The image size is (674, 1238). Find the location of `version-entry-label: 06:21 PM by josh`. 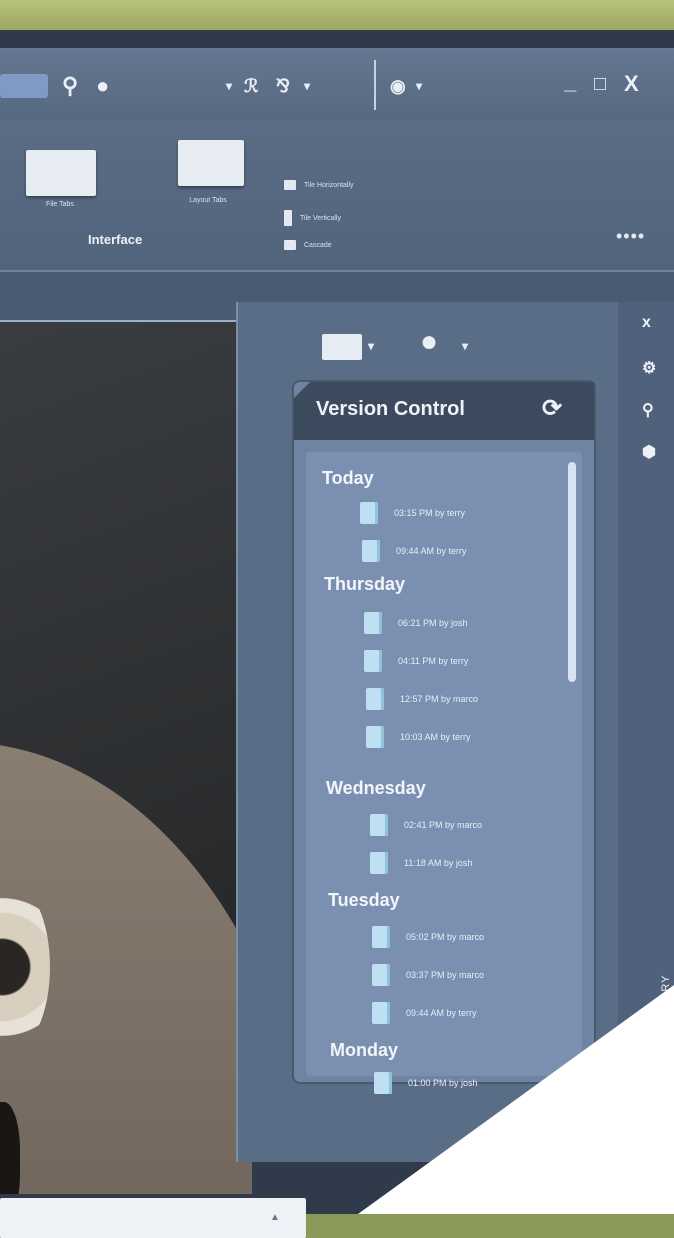

version-entry-label: 06:21 PM by josh is located at coordinates (433, 623).